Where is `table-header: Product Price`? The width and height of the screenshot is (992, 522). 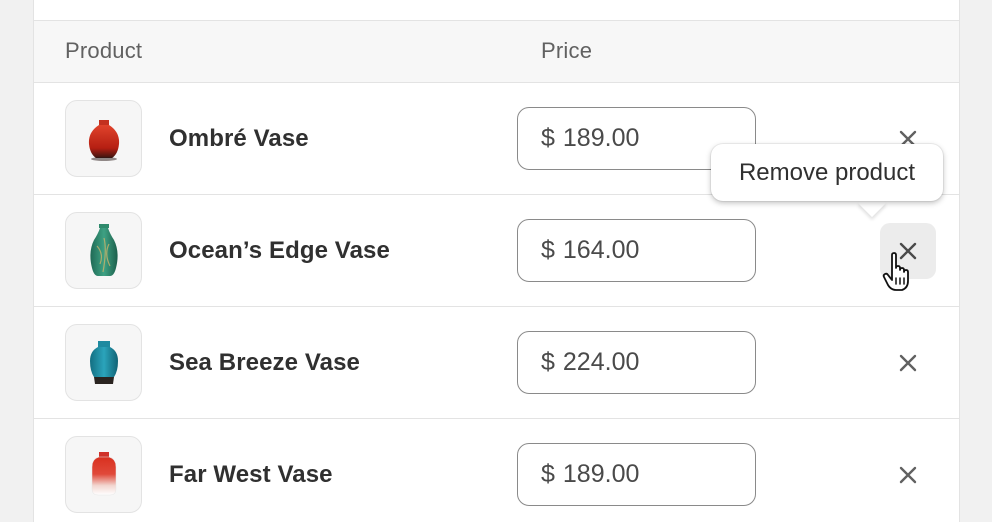 table-header: Product Price is located at coordinates (496, 52).